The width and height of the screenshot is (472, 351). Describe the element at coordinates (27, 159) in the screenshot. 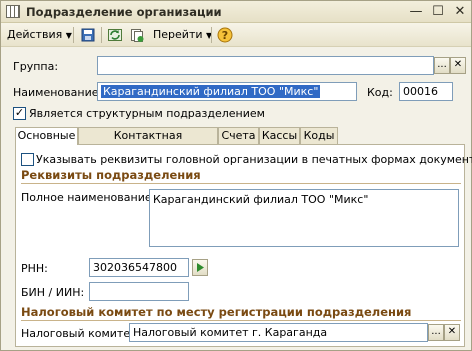

I see `head-org-checkbox` at that location.